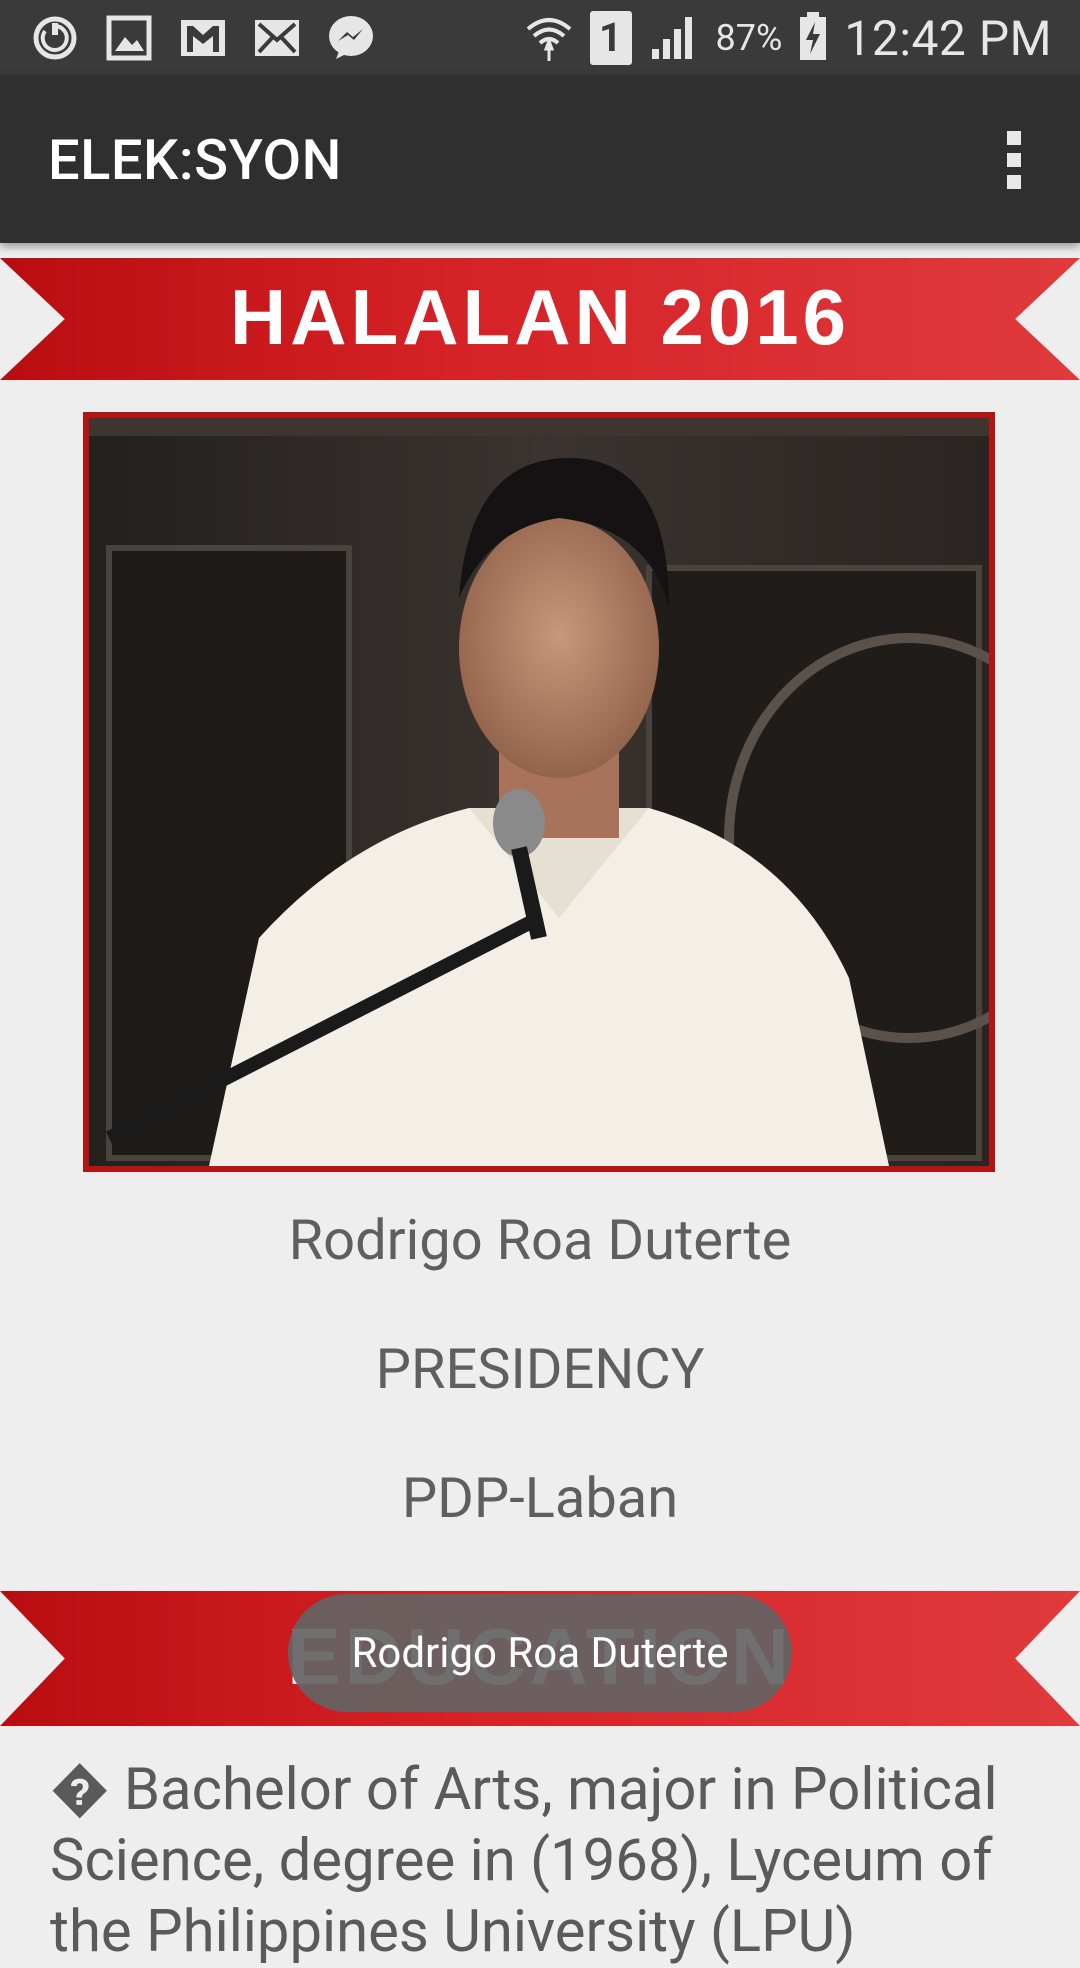  Describe the element at coordinates (80, 1790) in the screenshot. I see `unknown-glyph-icon: �` at that location.